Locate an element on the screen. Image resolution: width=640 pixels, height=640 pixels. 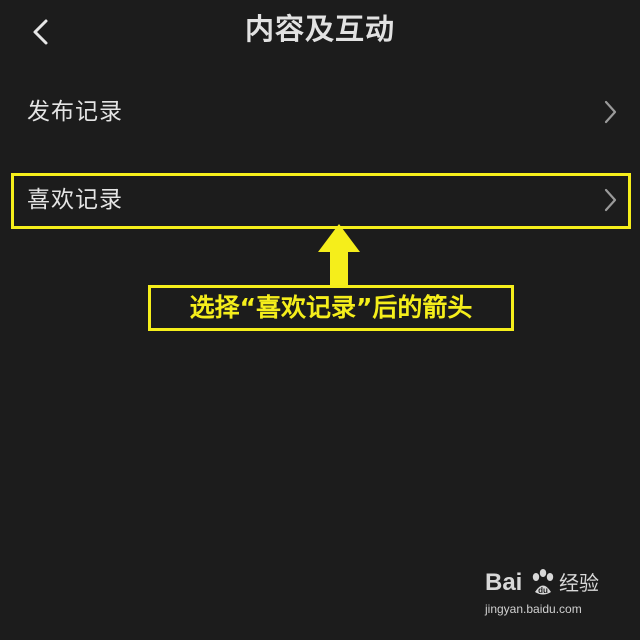
list-item-publish-records: 发布记录 is located at coordinates (320, 112).